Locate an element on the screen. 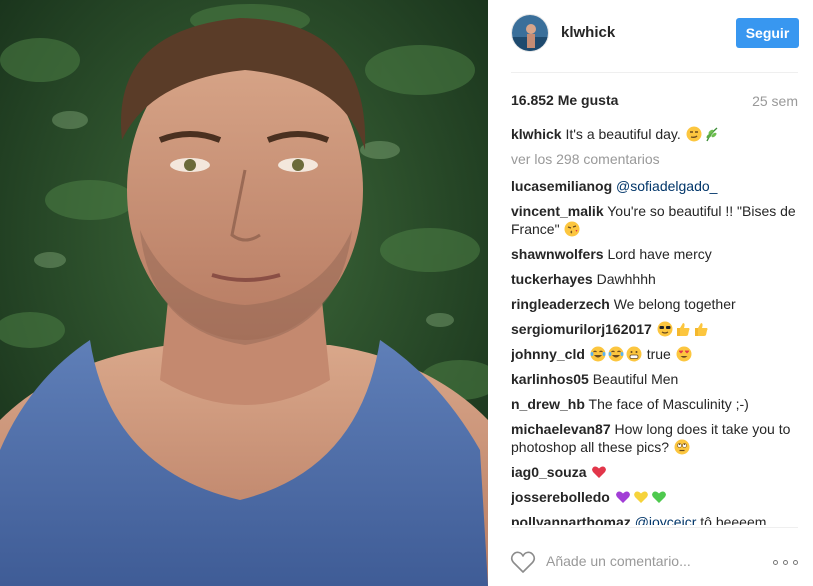 Image resolution: width=813 pixels, height=586 pixels. heart-eyes-emoji-icon is located at coordinates (684, 354).